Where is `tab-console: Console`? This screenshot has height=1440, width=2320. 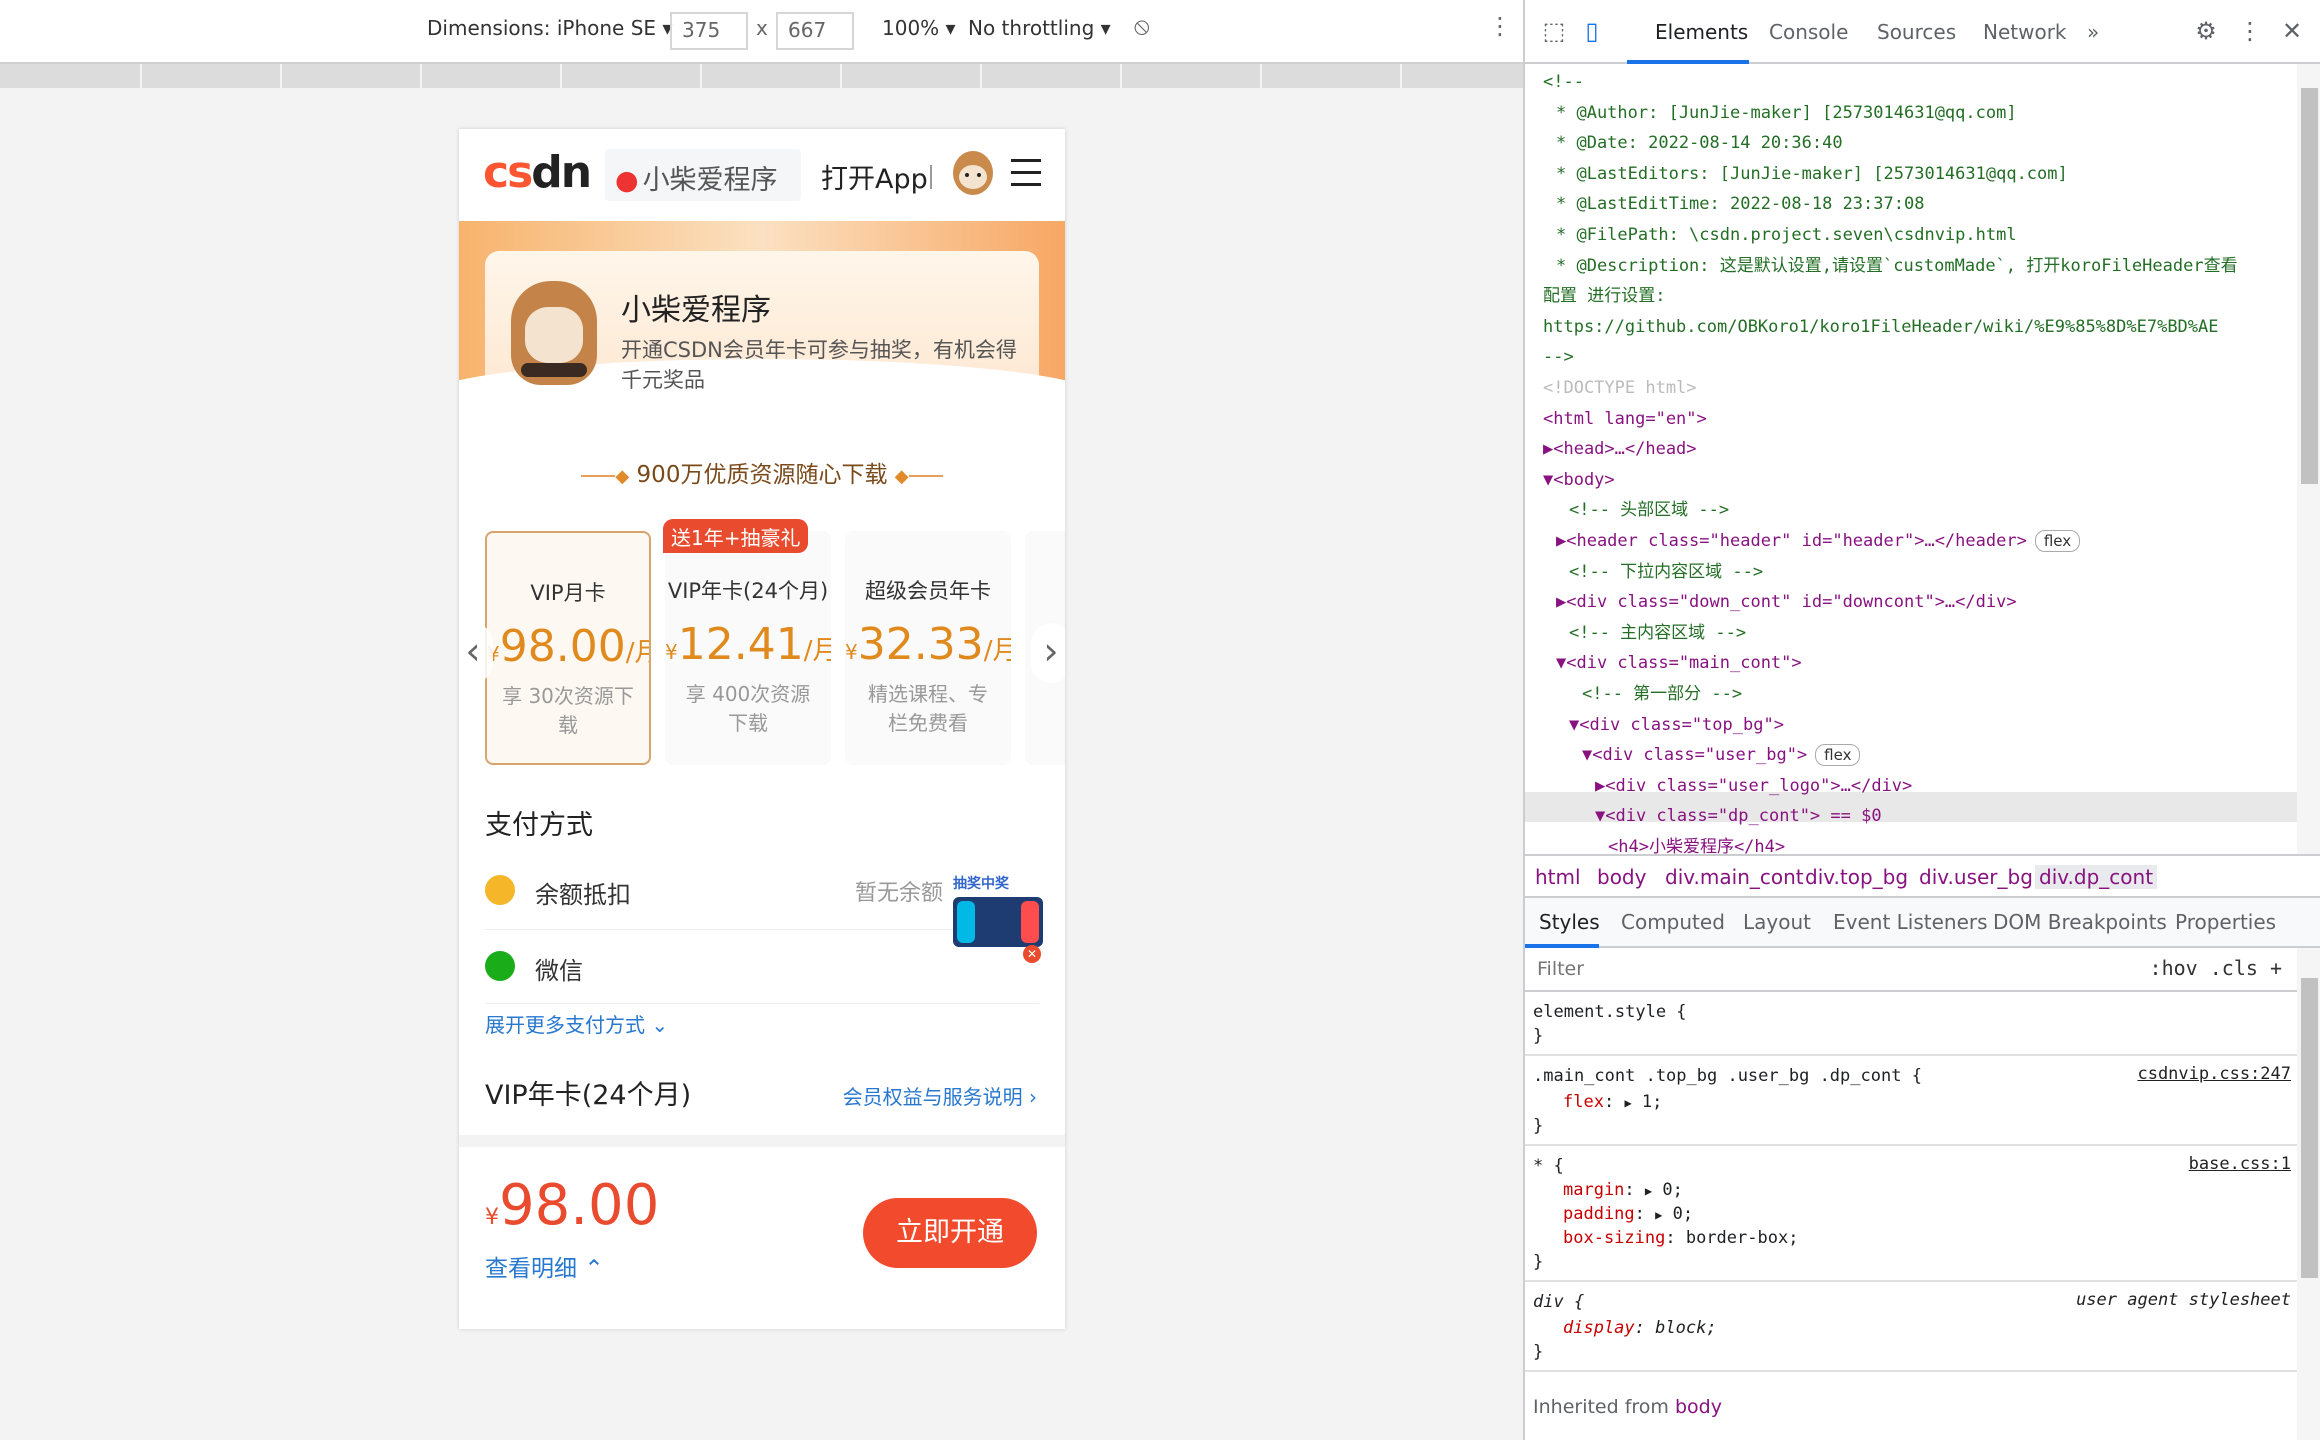
tab-console: Console is located at coordinates (1808, 32).